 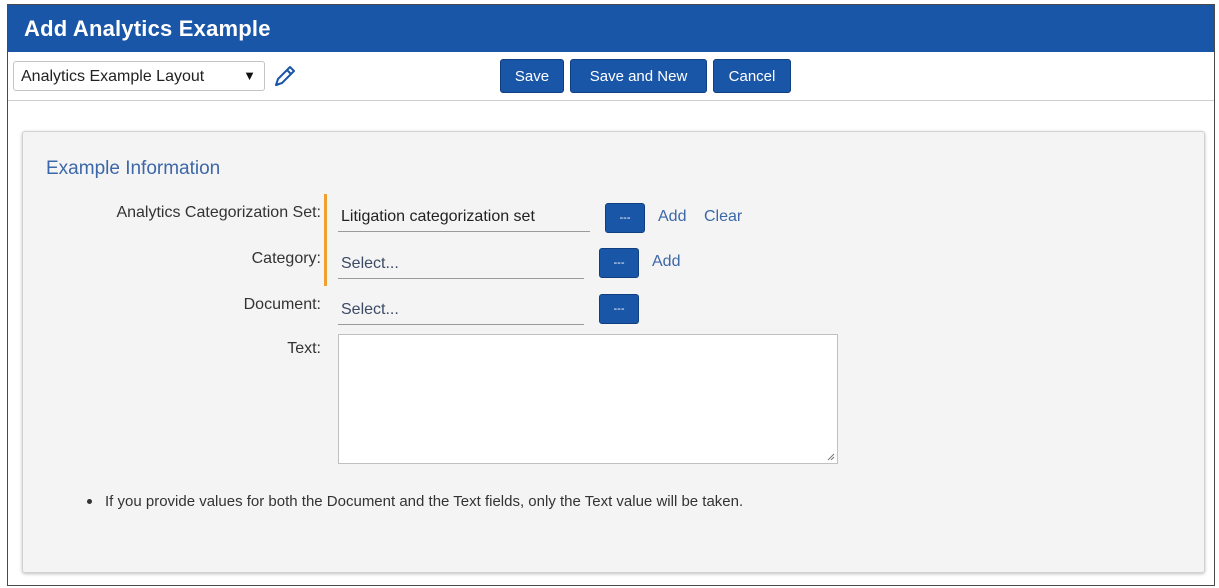 I want to click on text-label: Text:, so click(x=304, y=348).